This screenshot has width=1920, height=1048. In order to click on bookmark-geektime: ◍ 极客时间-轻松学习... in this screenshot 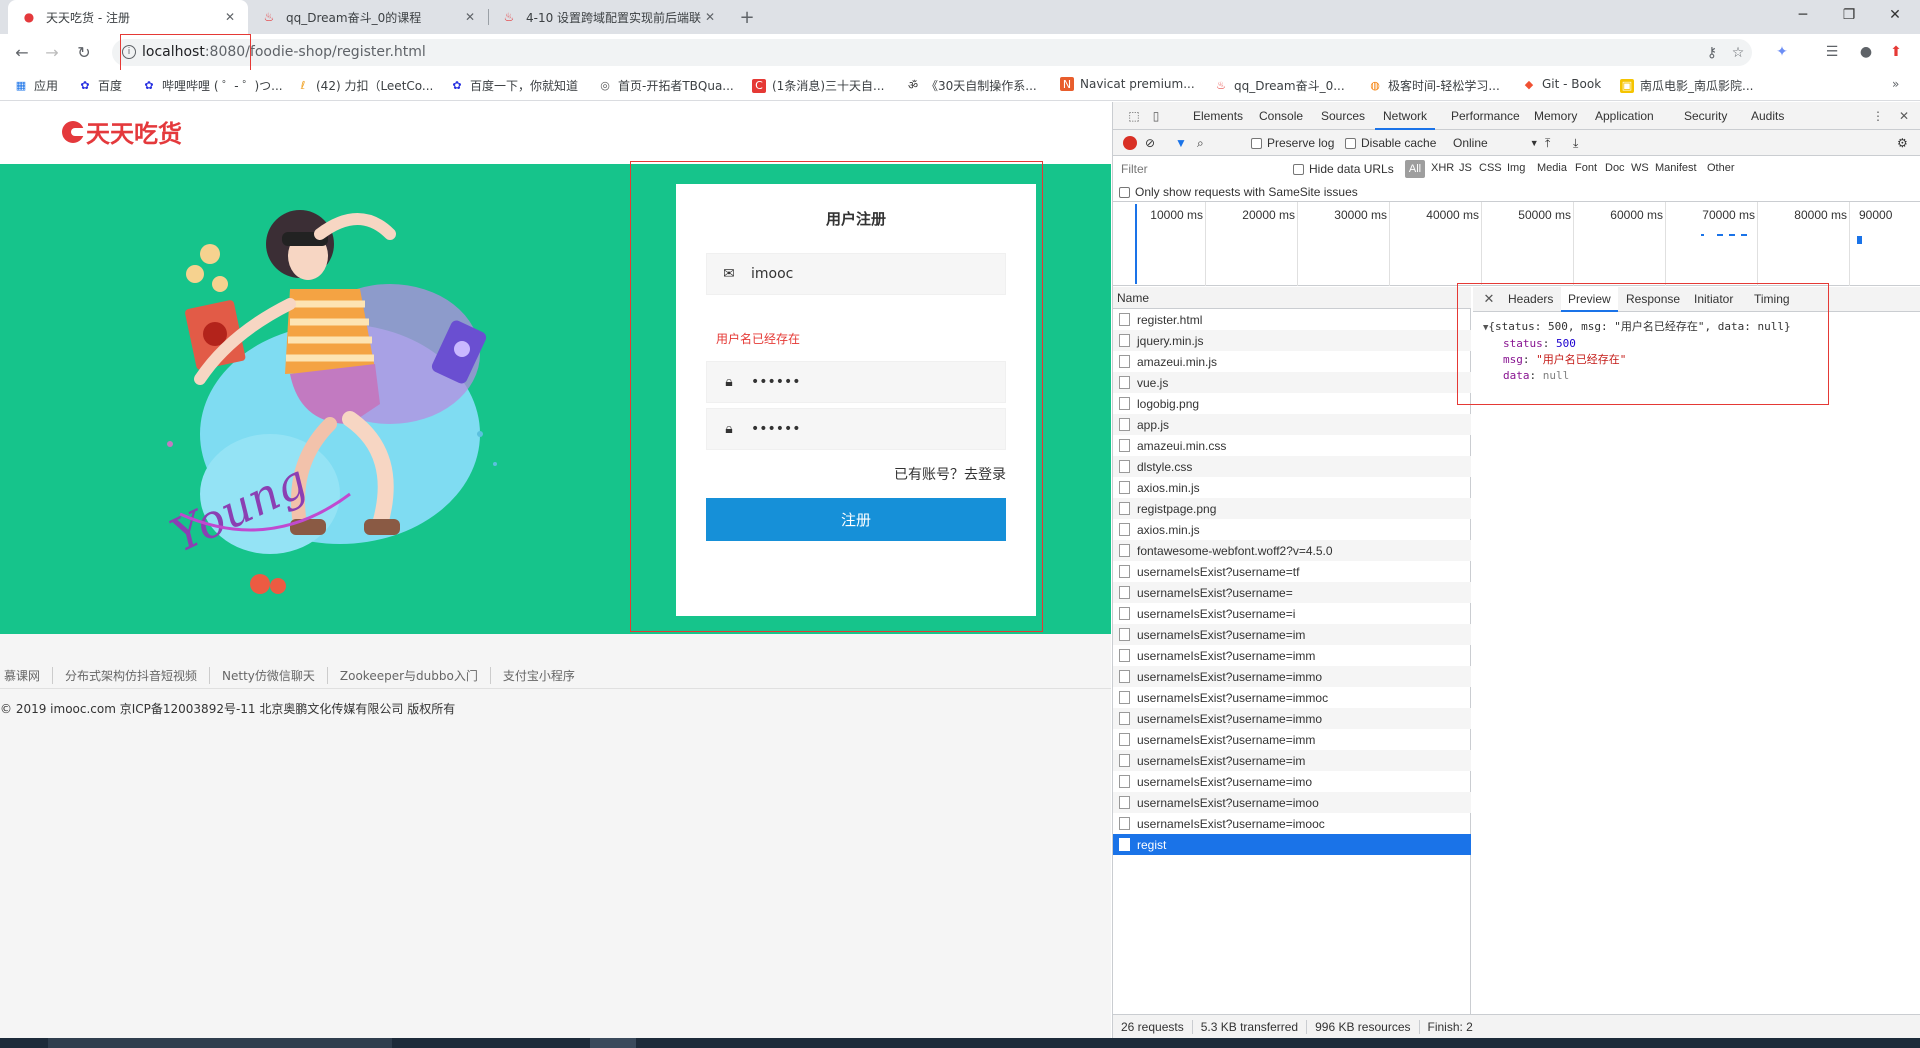, I will do `click(1434, 85)`.